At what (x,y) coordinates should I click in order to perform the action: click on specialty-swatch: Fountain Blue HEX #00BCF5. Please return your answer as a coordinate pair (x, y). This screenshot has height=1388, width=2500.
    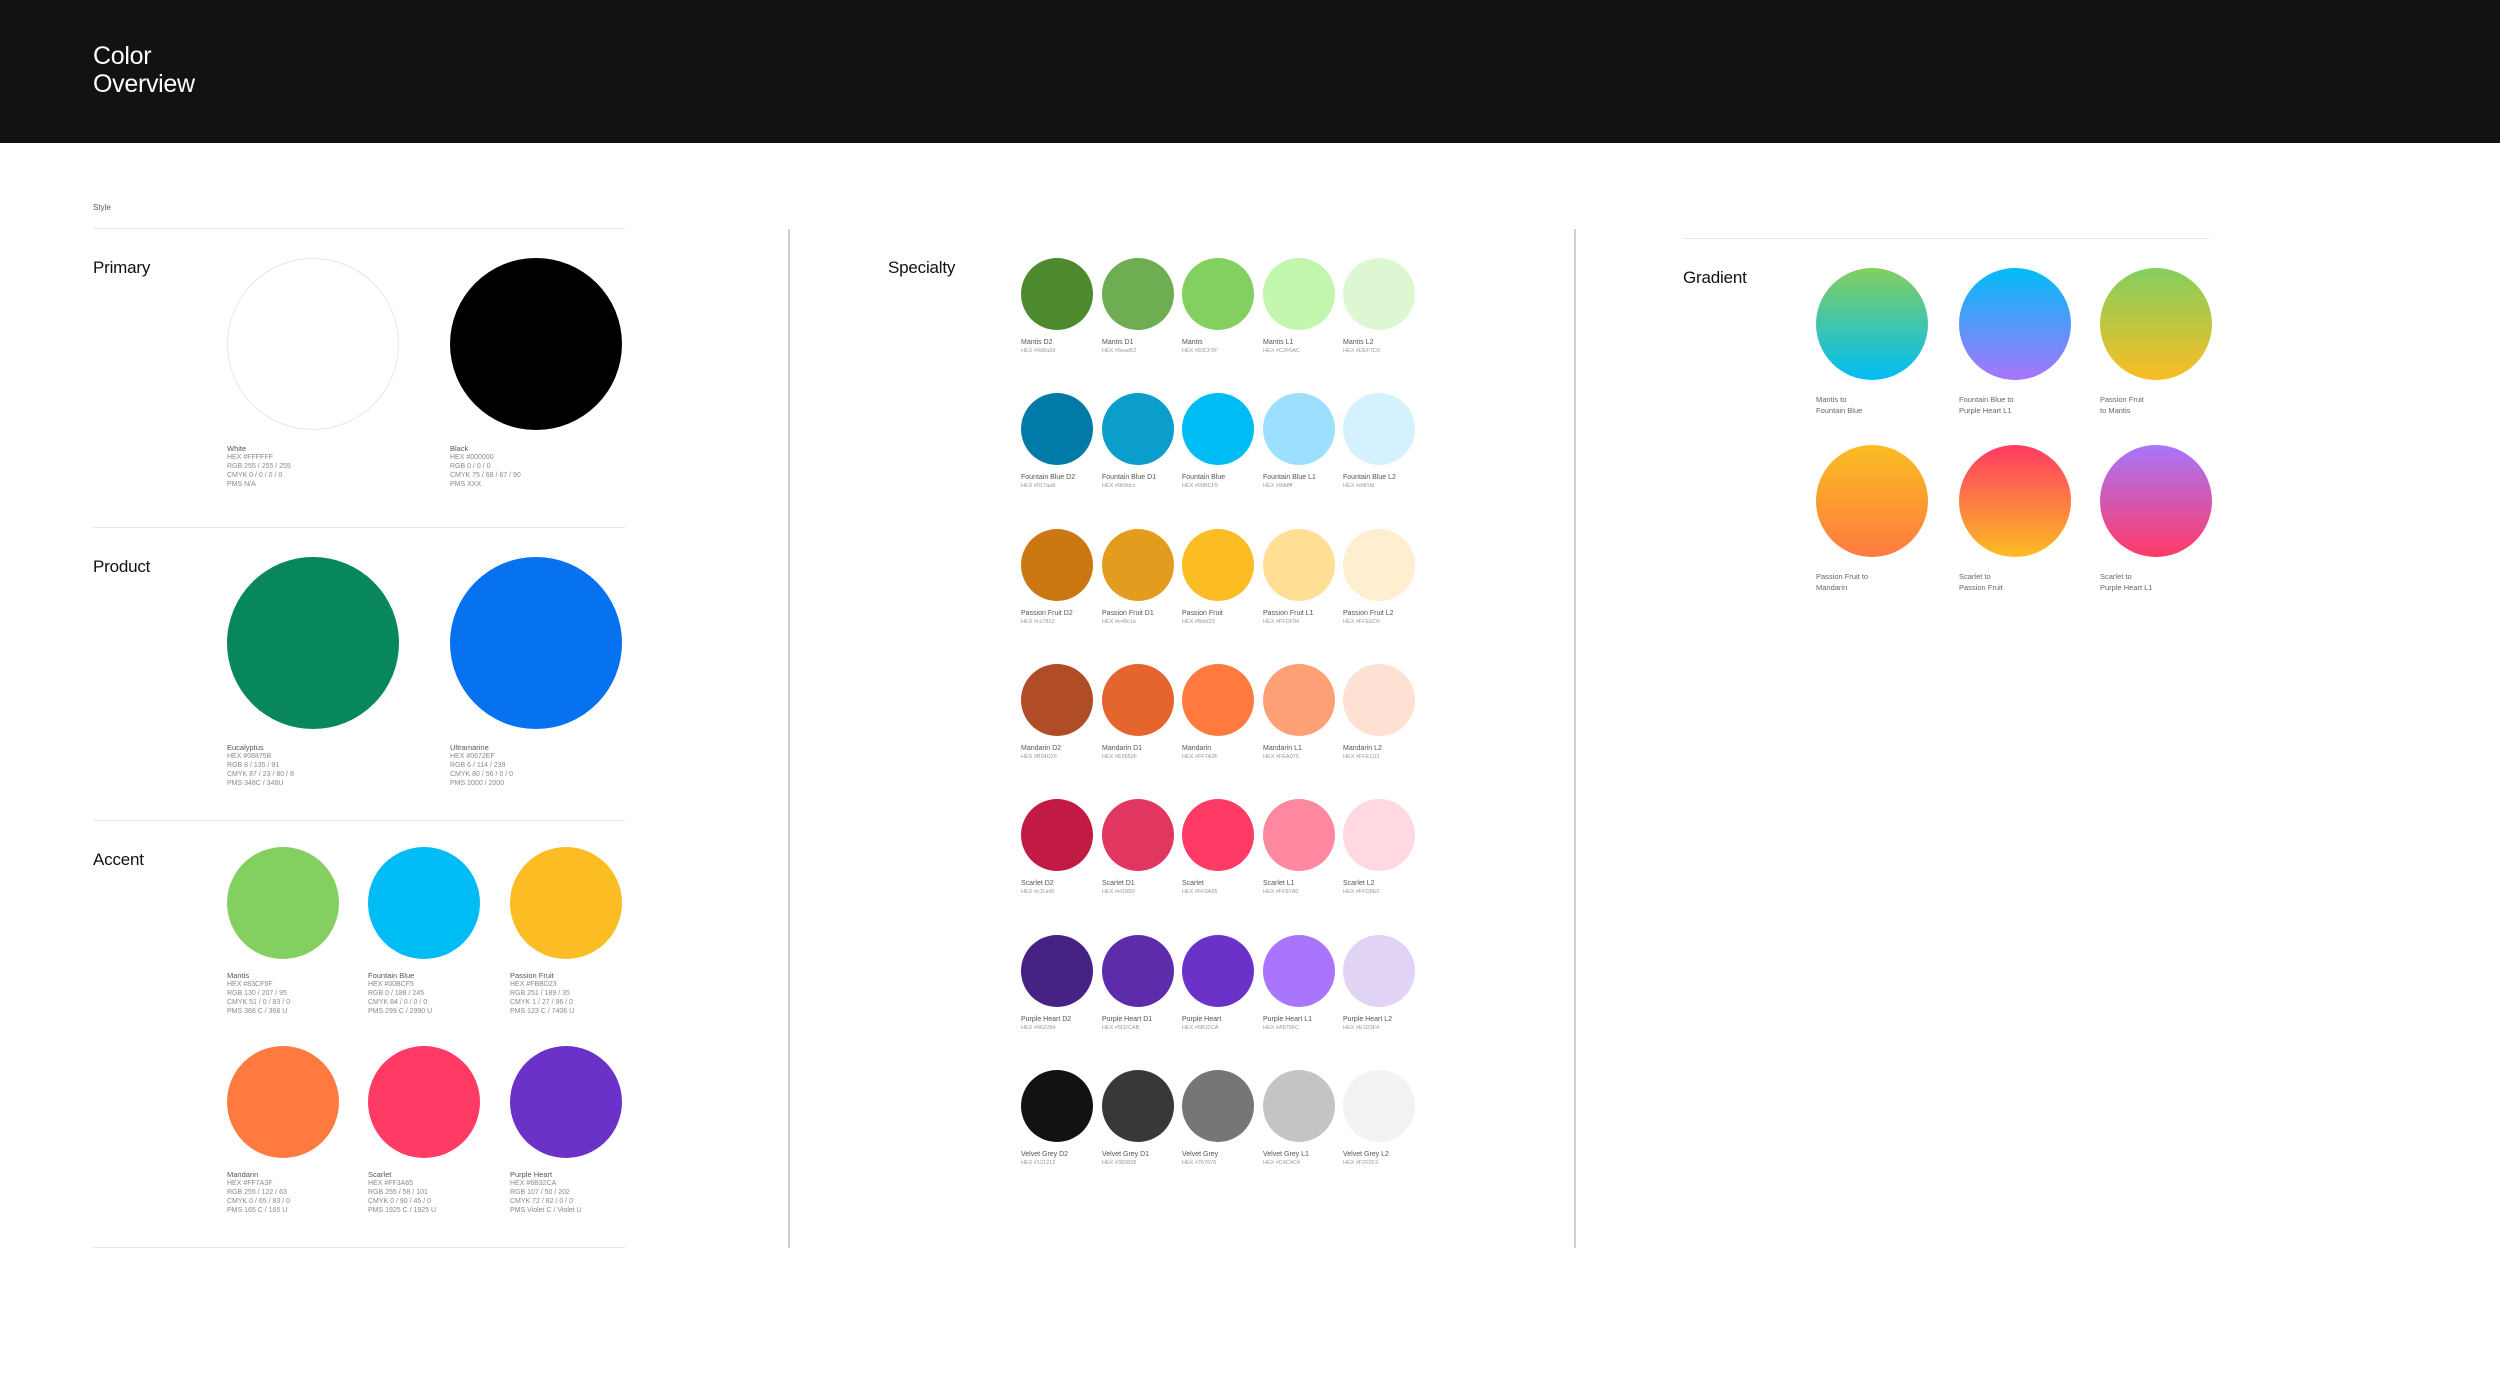
    Looking at the image, I should click on (1218, 441).